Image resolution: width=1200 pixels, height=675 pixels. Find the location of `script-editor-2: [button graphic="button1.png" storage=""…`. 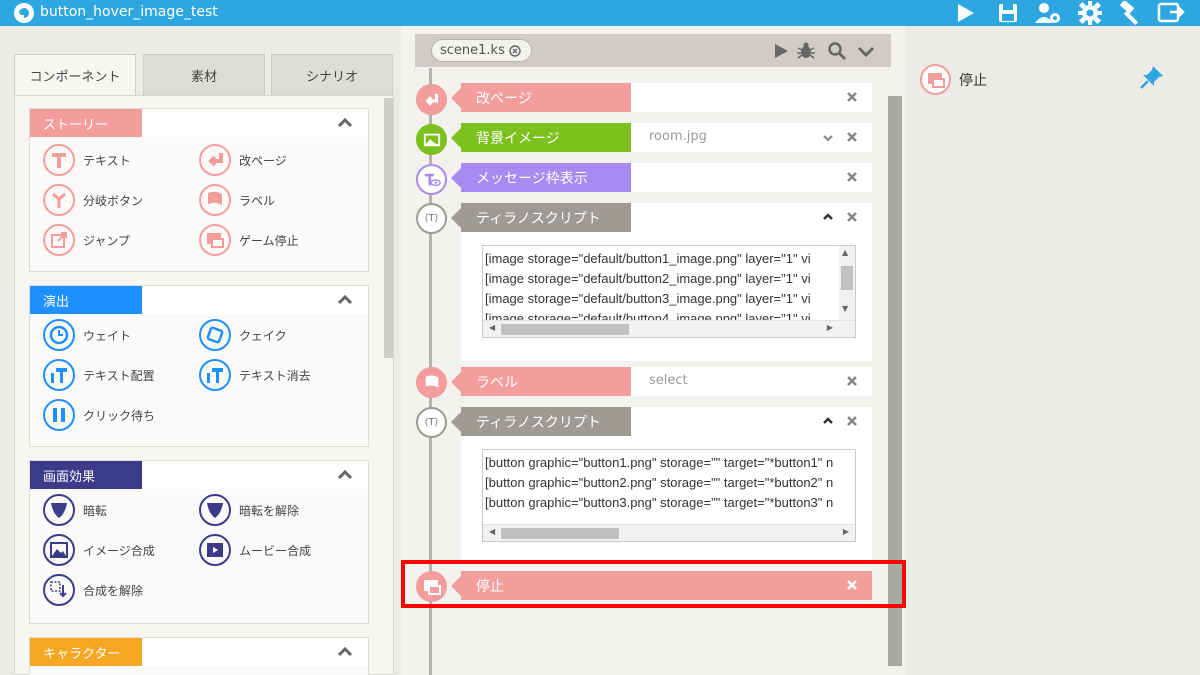

script-editor-2: [button graphic="button1.png" storage=""… is located at coordinates (666, 498).